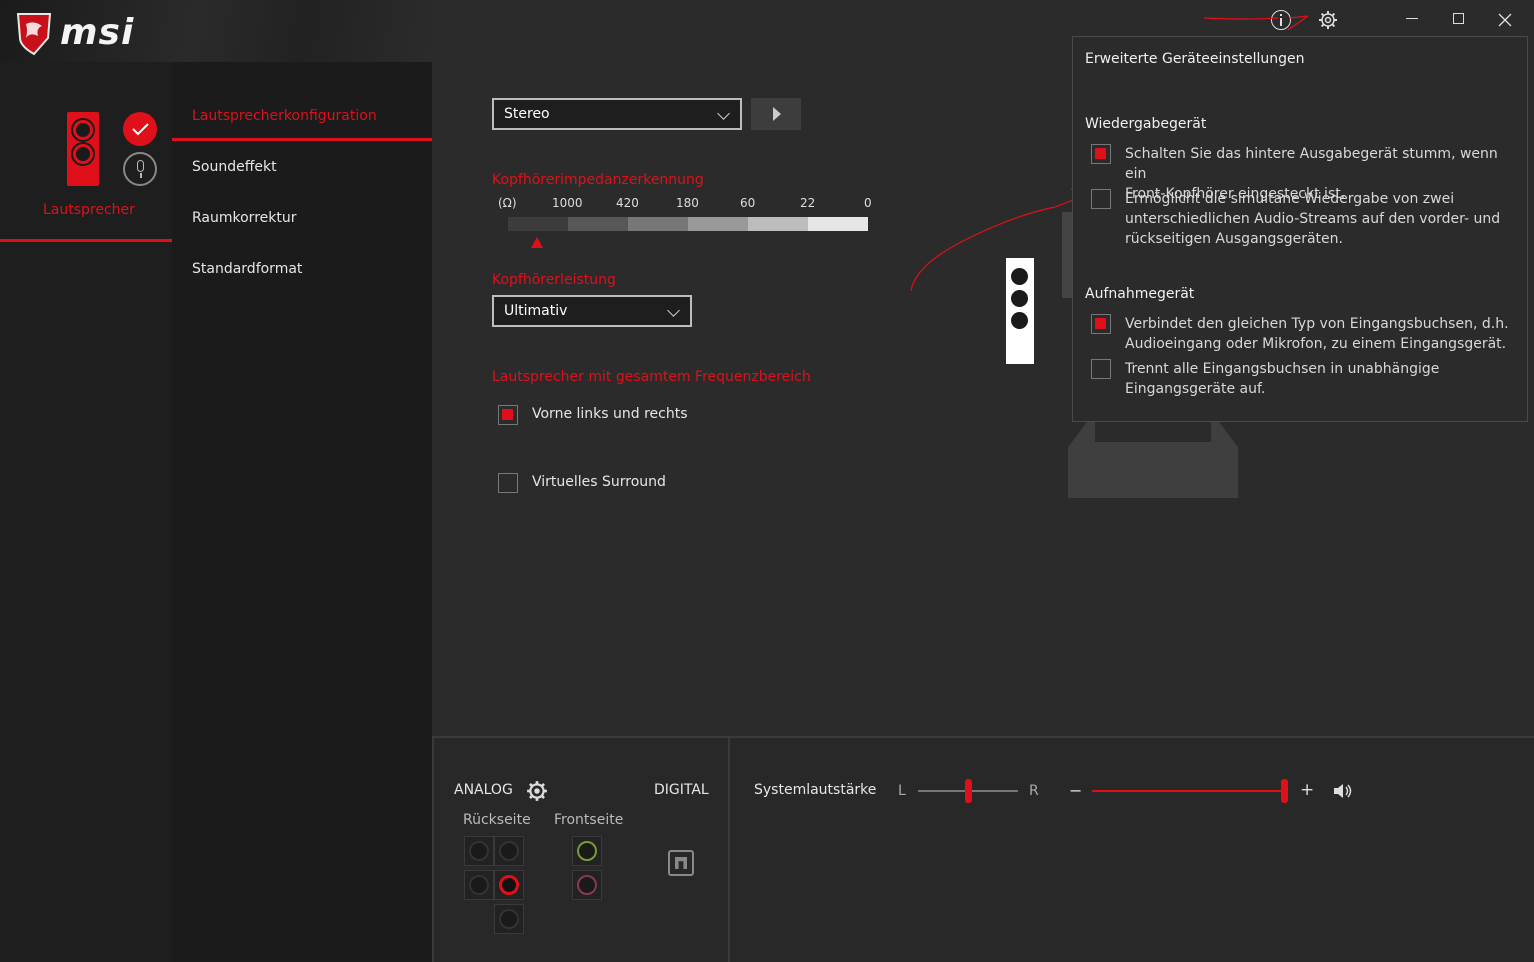  I want to click on balance-slider, so click(968, 791).